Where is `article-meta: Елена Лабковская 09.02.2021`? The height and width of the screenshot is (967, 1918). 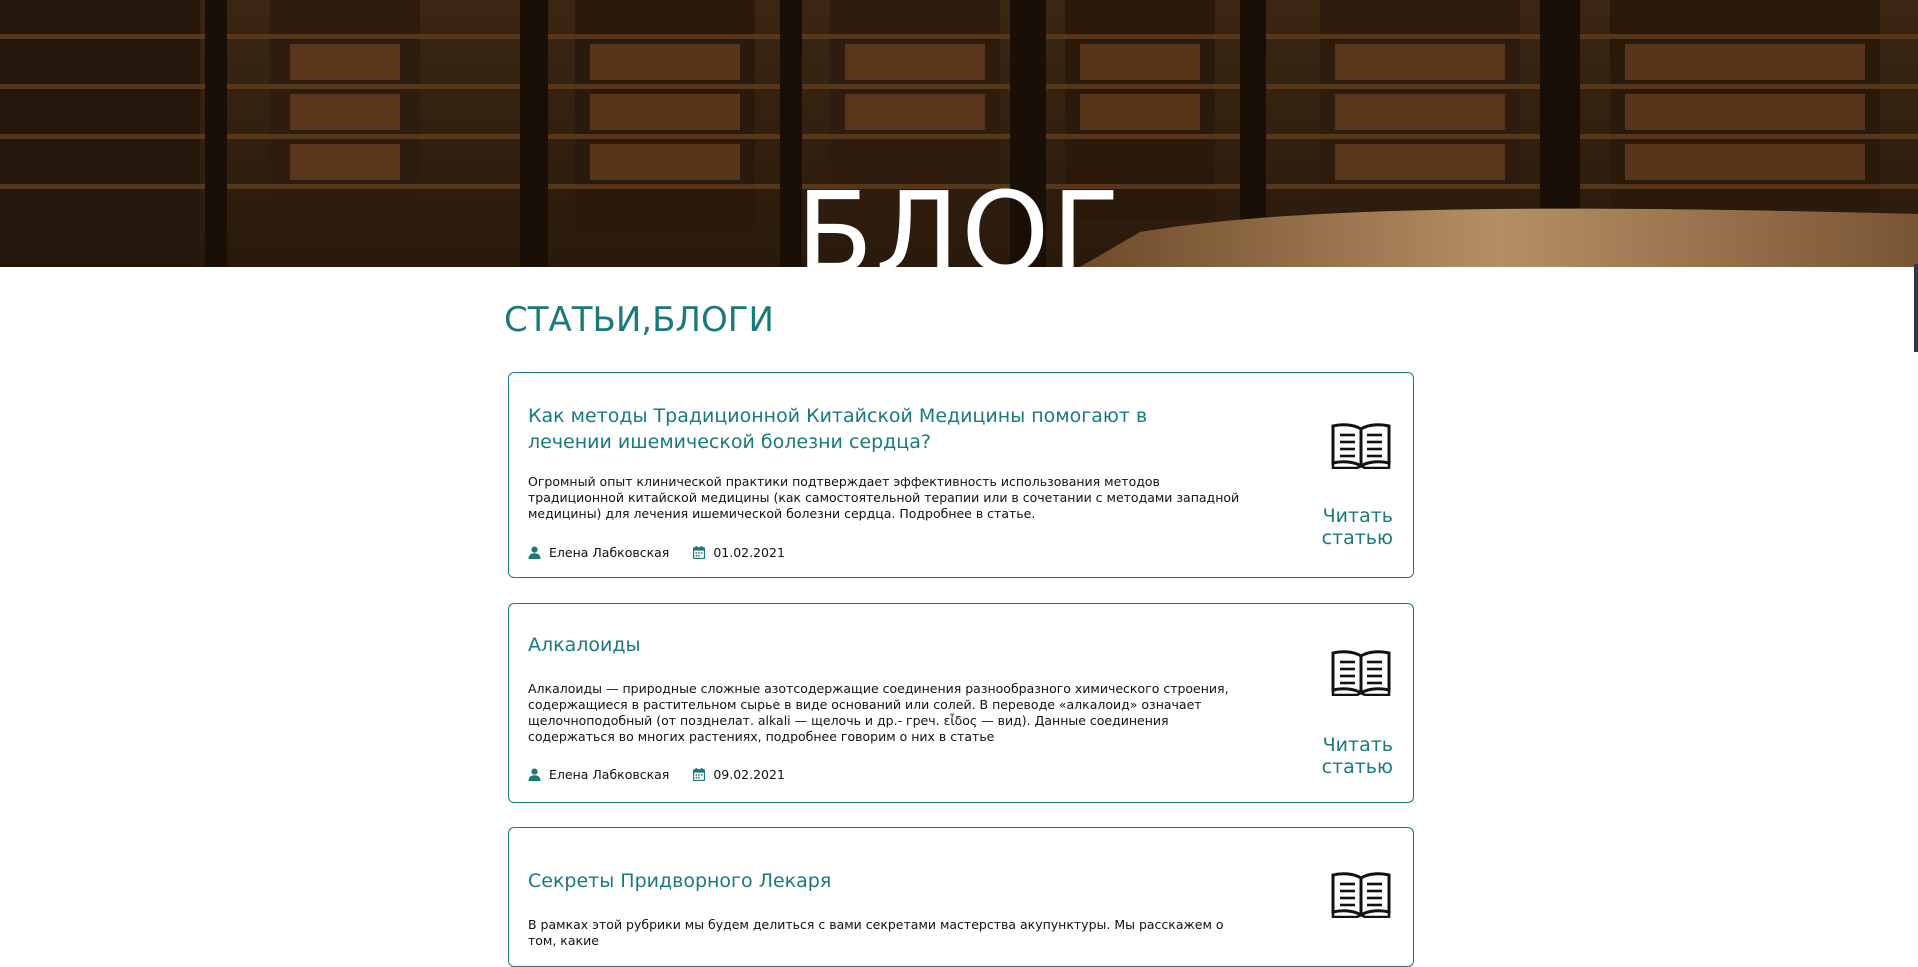
article-meta: Елена Лабковская 09.02.2021 is located at coordinates (668, 774).